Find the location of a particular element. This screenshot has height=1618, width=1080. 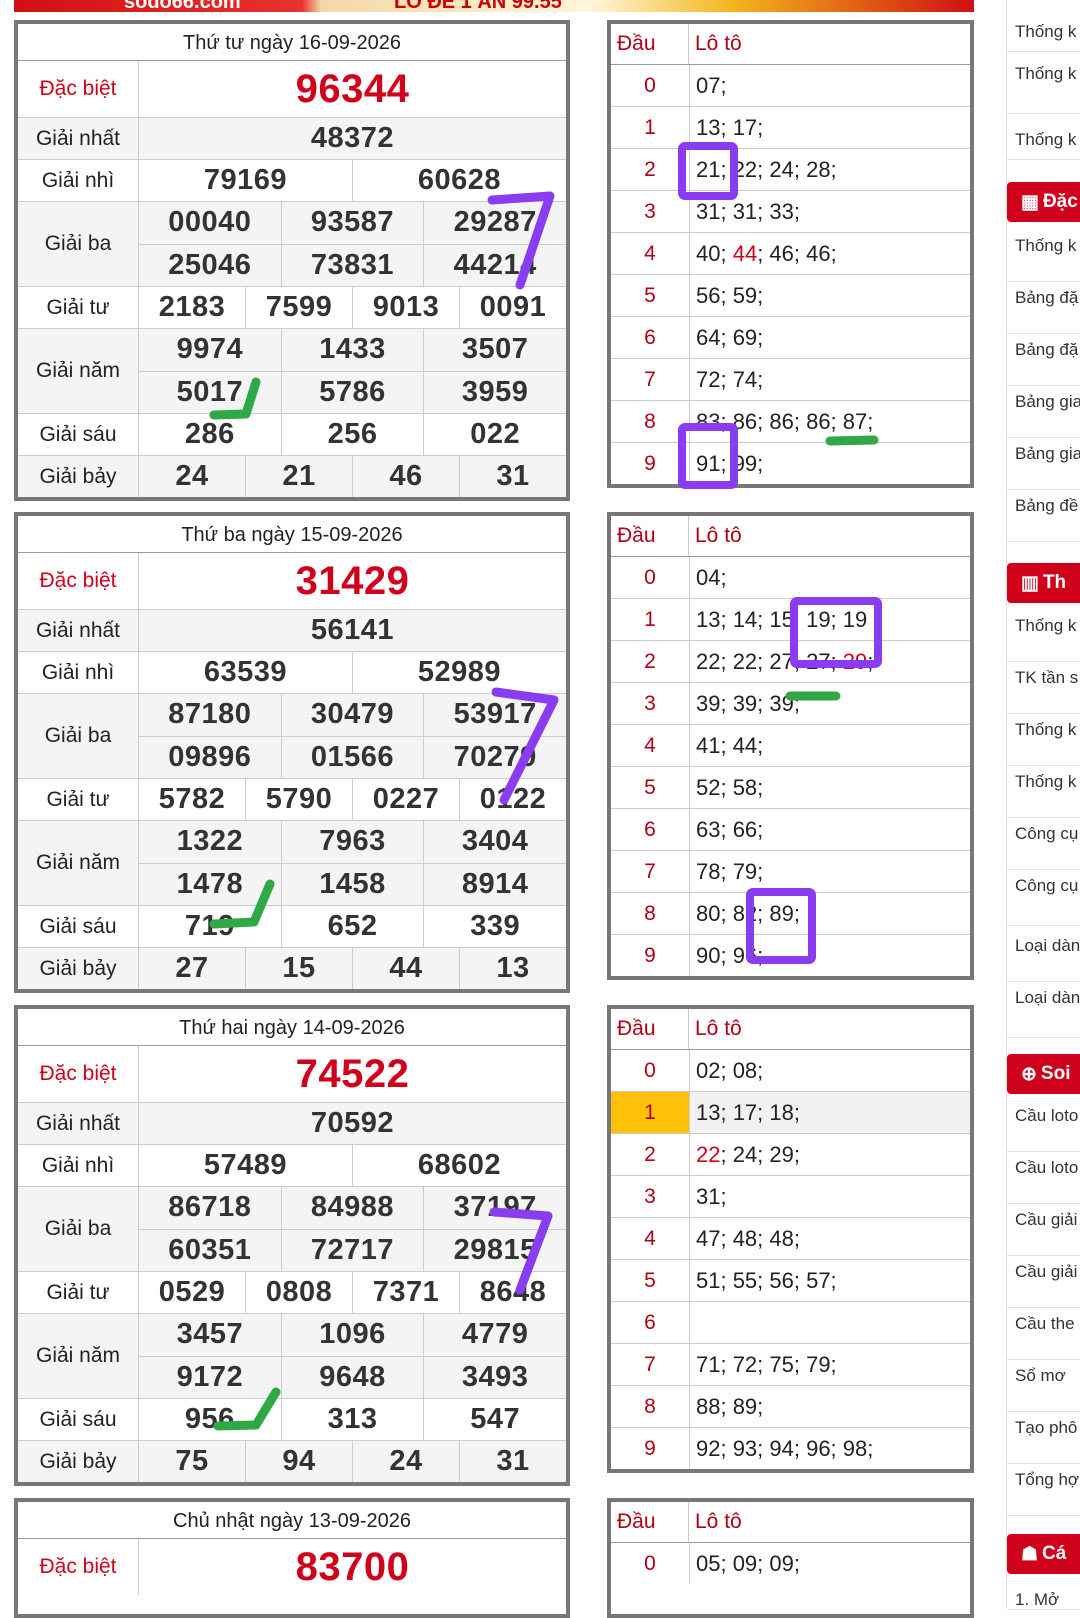

prize-number: 68602 is located at coordinates (459, 1165).